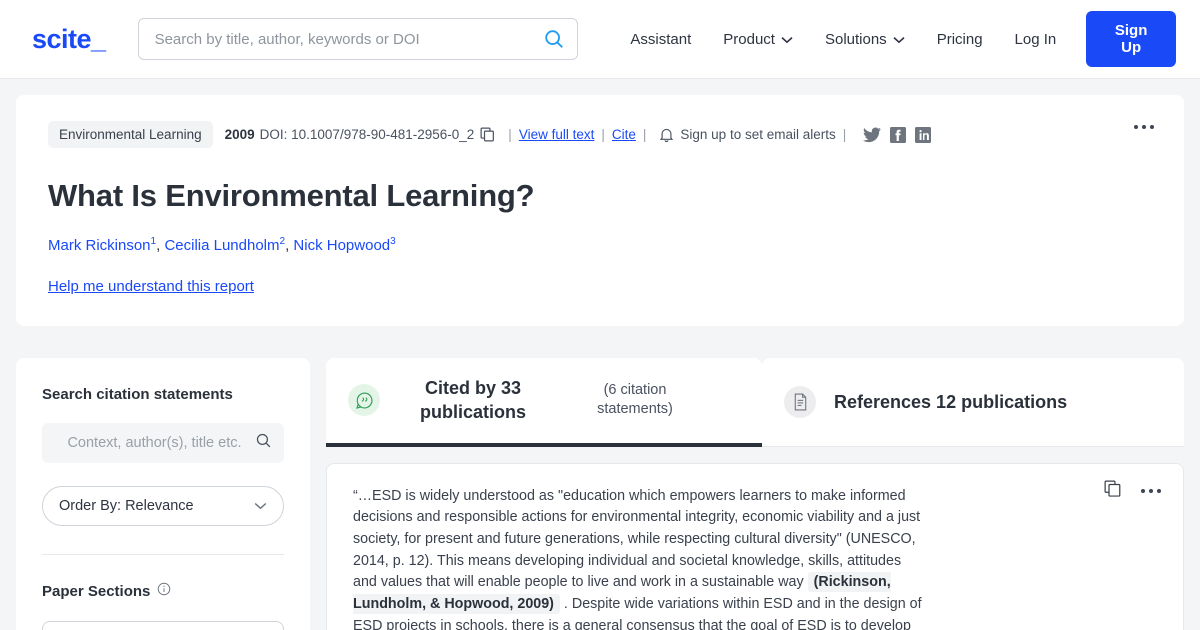 The image size is (1200, 630). I want to click on nav-item-solutions: Solutions, so click(865, 39).